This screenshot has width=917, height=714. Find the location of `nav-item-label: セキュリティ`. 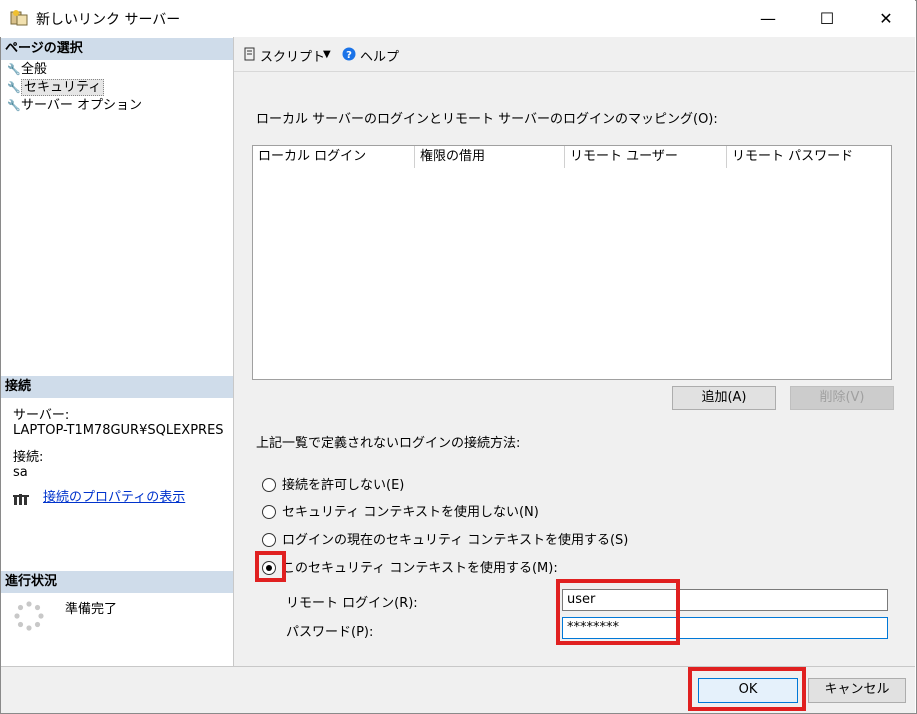

nav-item-label: セキュリティ is located at coordinates (63, 87).